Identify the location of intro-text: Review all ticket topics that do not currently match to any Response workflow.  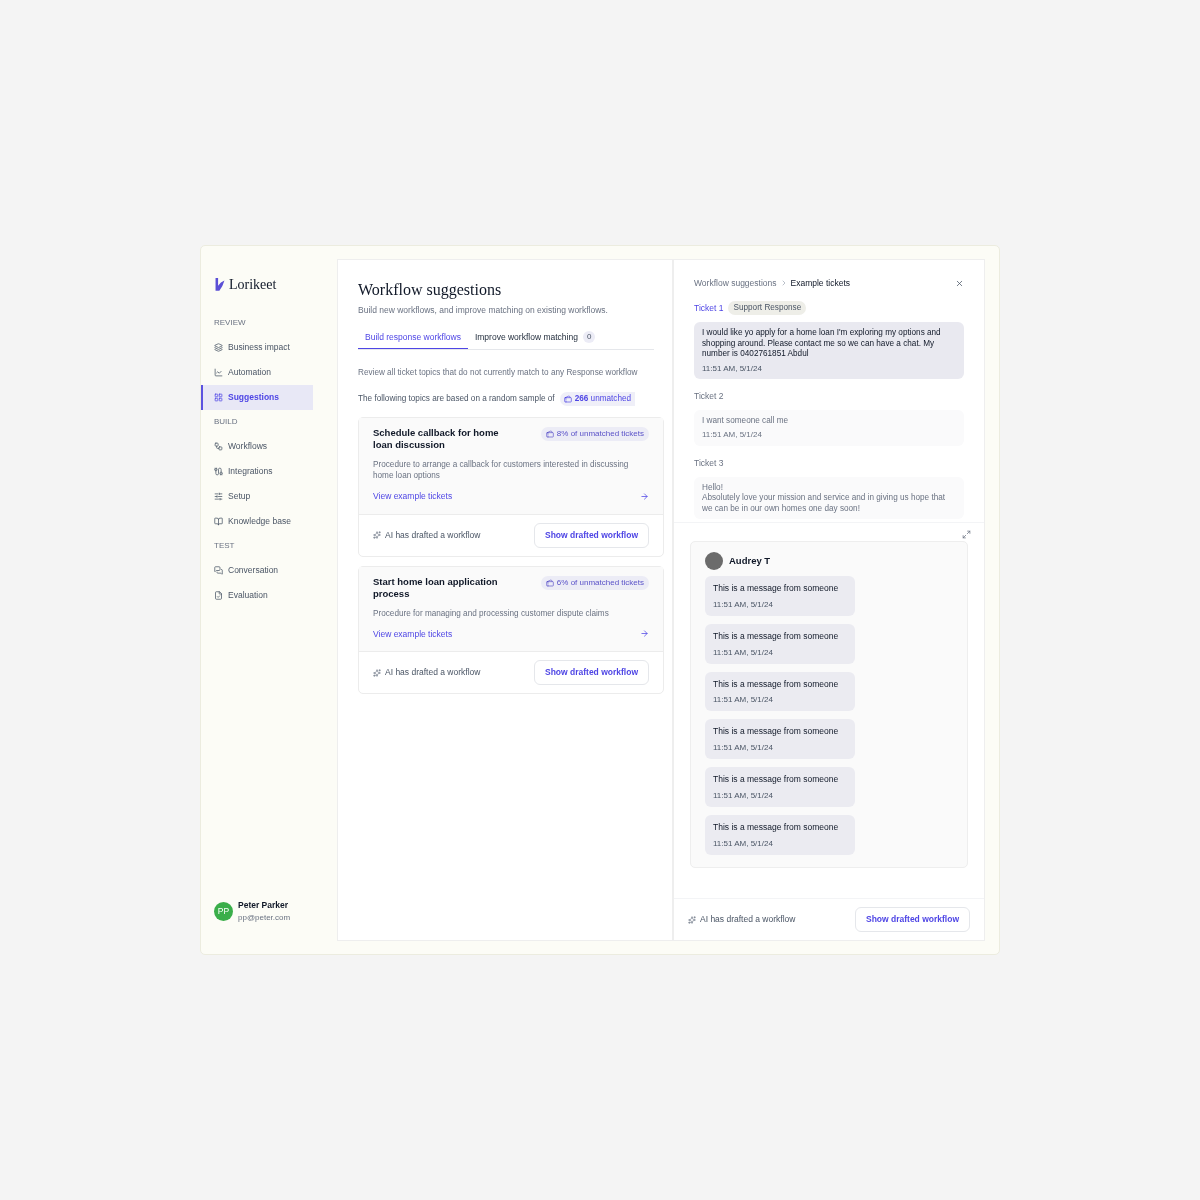
(498, 372).